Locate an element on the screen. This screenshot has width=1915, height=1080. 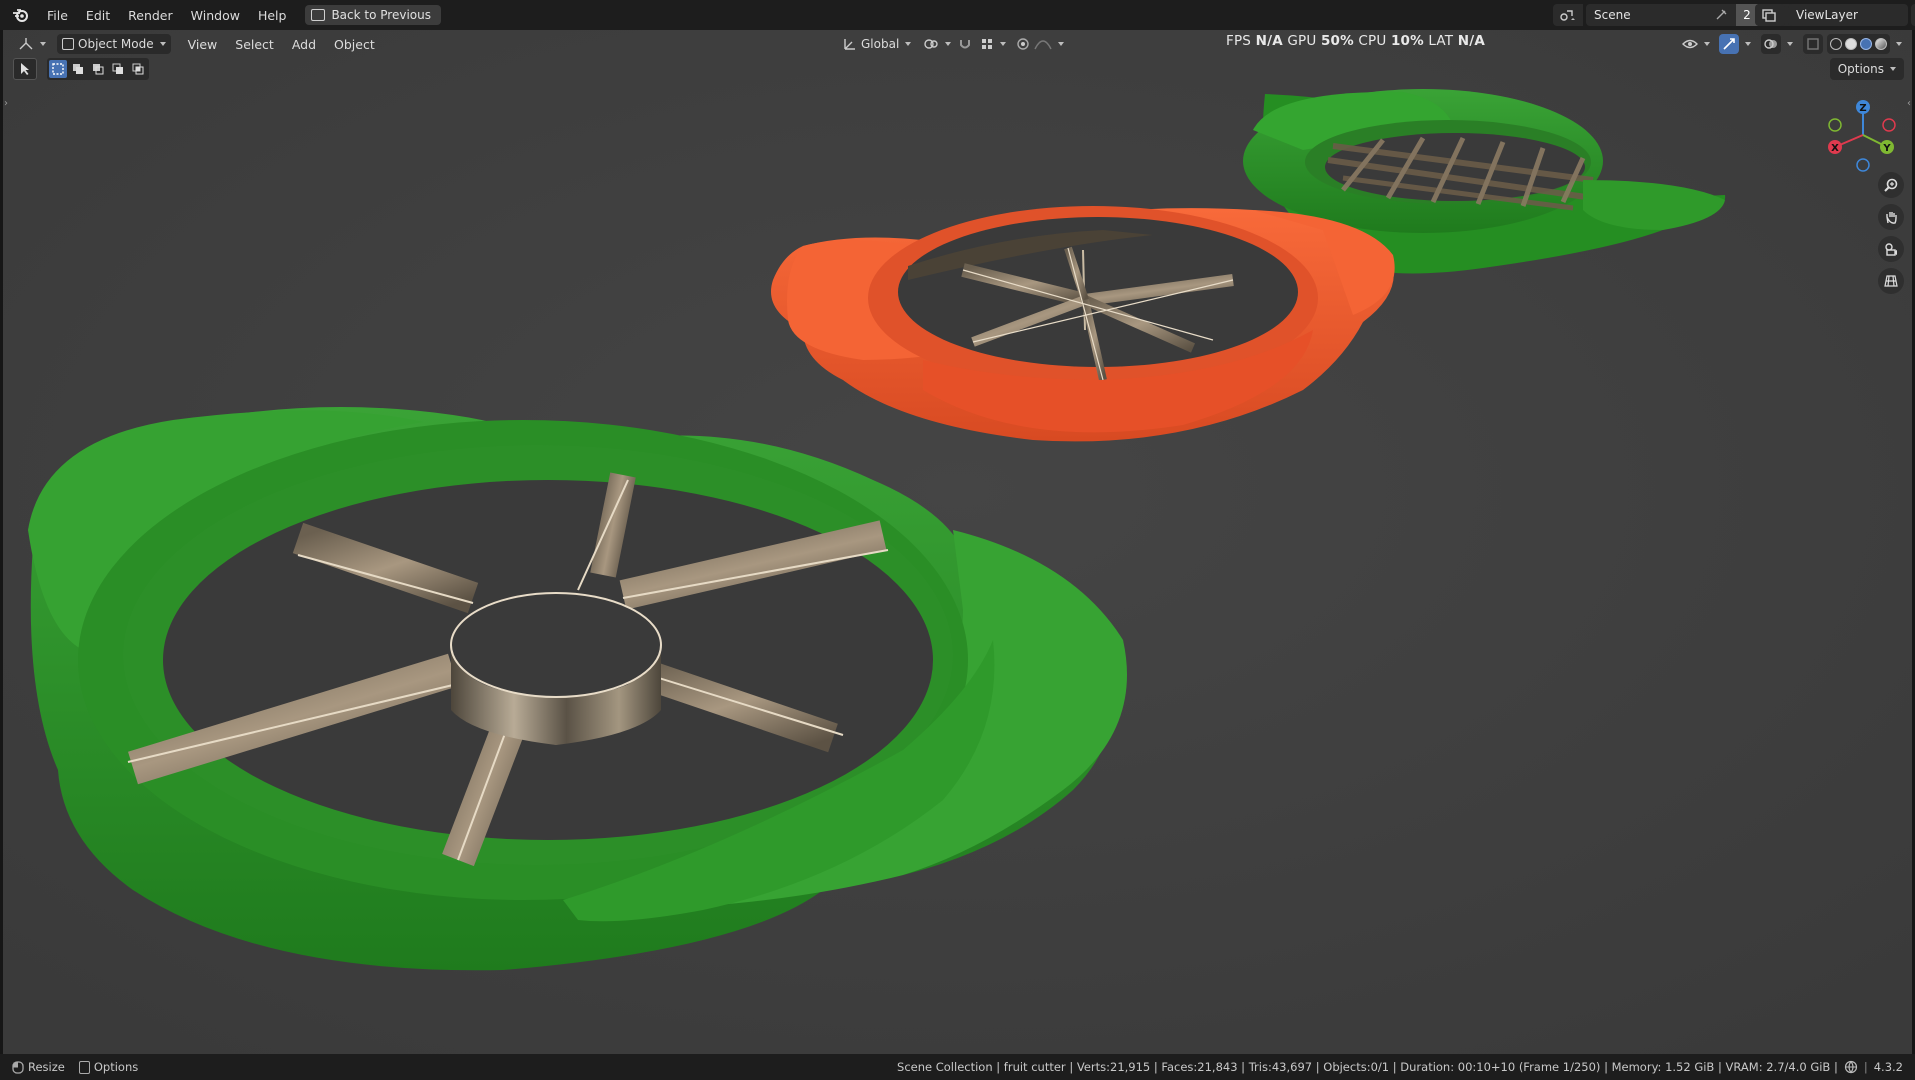
gpu-value: 50% is located at coordinates (1337, 41).